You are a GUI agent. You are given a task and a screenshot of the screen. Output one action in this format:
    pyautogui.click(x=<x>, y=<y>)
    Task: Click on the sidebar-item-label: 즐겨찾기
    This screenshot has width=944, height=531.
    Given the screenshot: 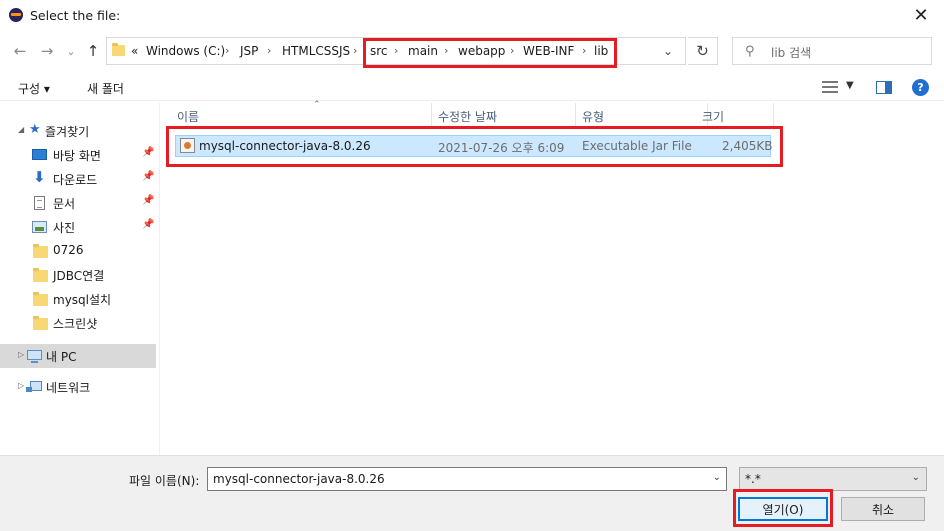 What is the action you would take?
    pyautogui.click(x=67, y=132)
    